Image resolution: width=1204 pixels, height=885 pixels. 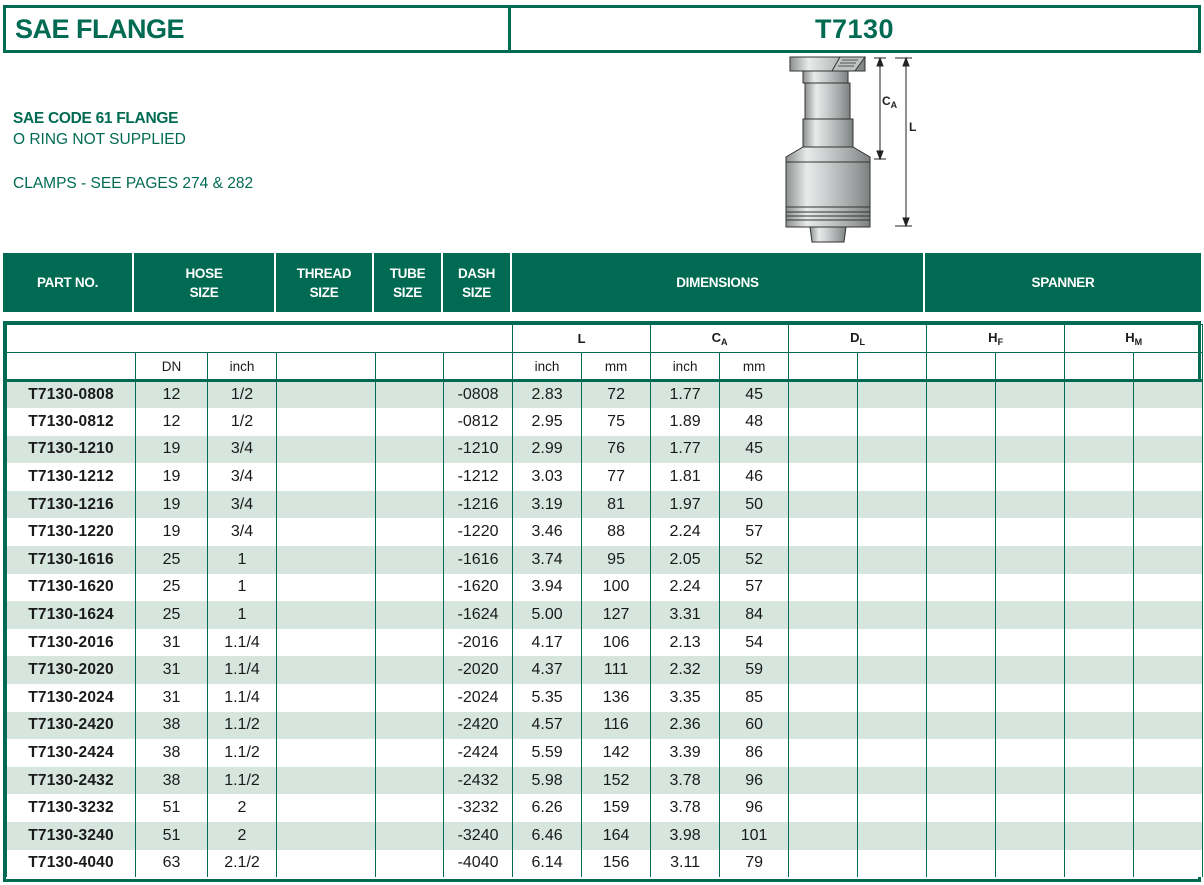 What do you see at coordinates (547, 698) in the screenshot?
I see `cell-l-in: 5.35` at bounding box center [547, 698].